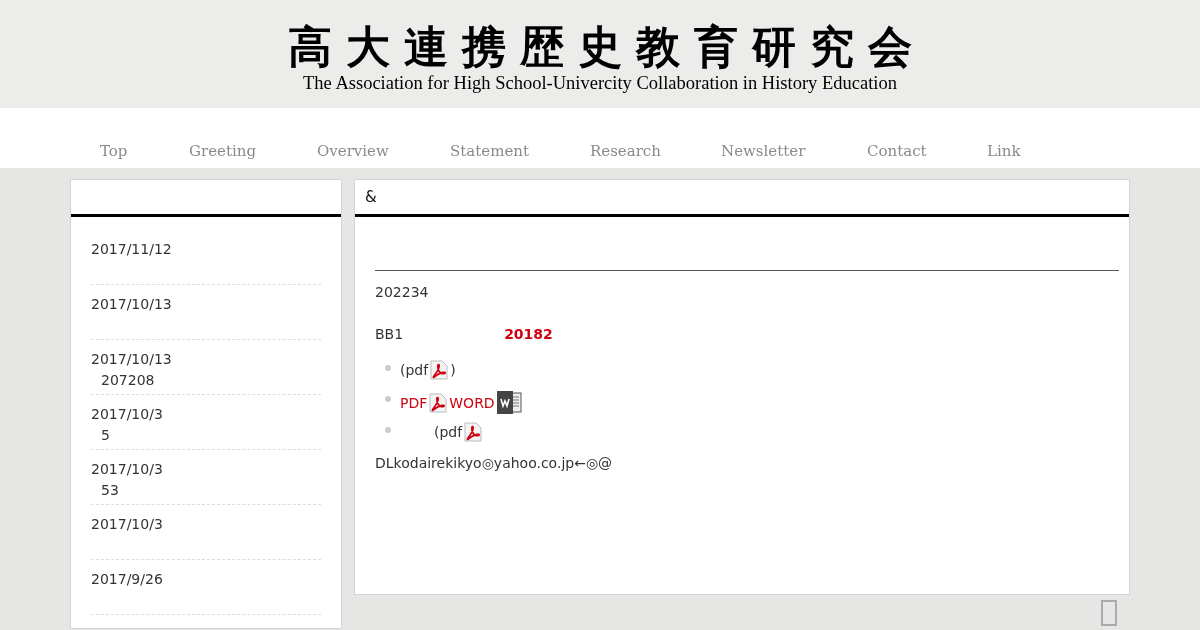  Describe the element at coordinates (132, 249) in the screenshot. I see `news-date: 2017/11/12` at that location.